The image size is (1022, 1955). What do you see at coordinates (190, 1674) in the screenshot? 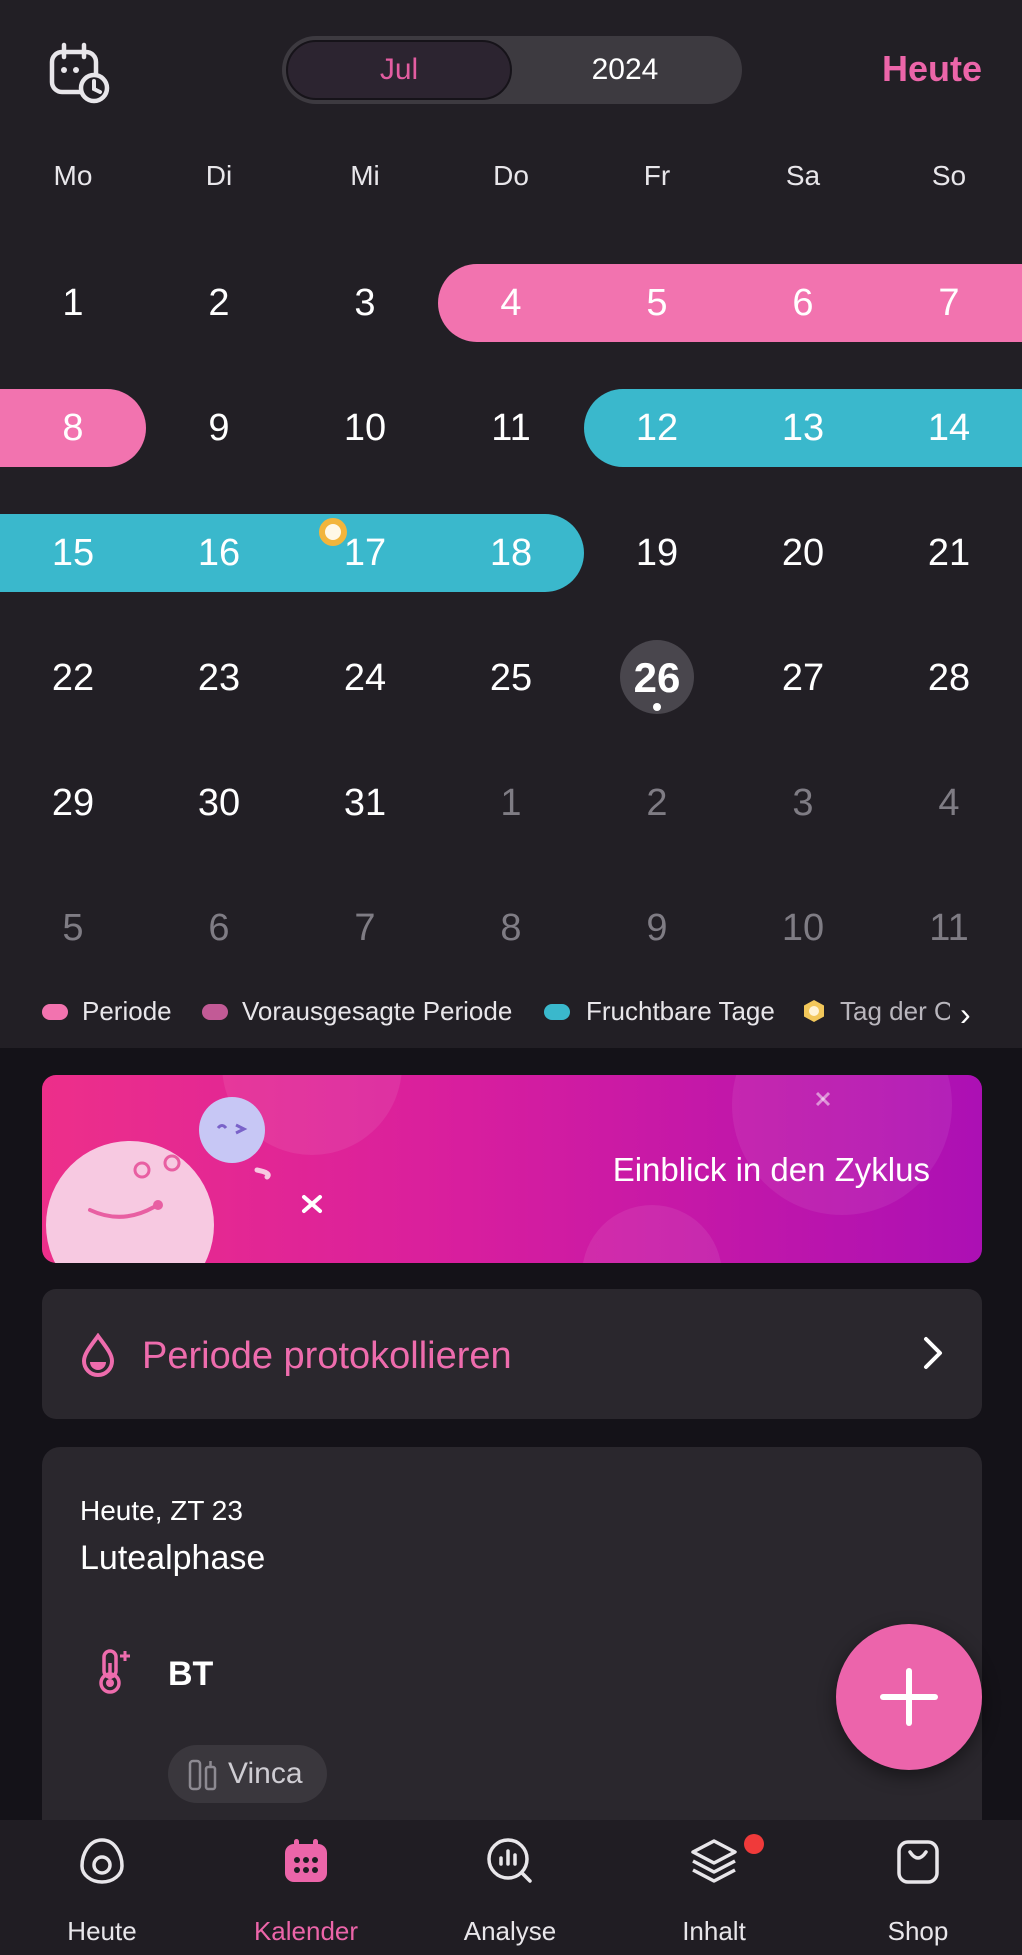
I see `bt-label: BT` at bounding box center [190, 1674].